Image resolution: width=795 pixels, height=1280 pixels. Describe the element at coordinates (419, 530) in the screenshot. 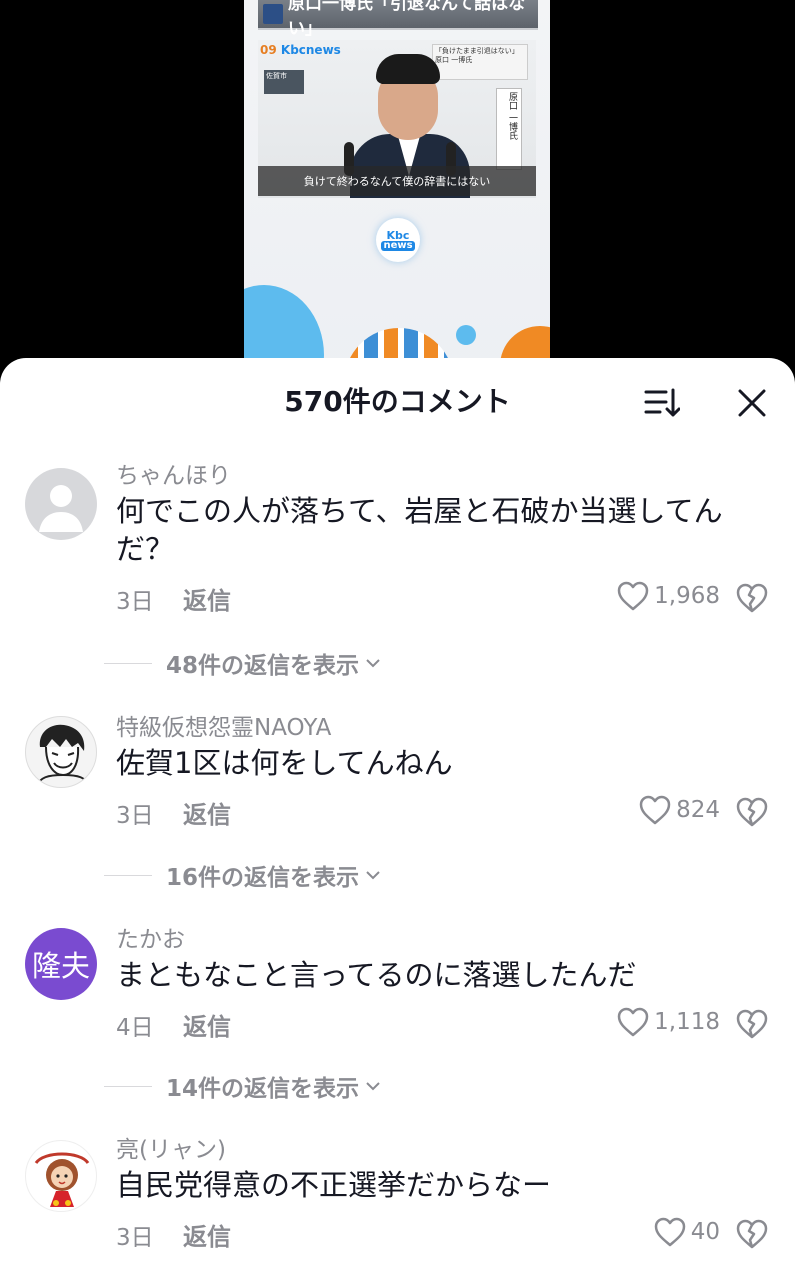

I see `comment-text: 何でこの人が落ちて、岩屋と石破か当選してんだ？` at that location.